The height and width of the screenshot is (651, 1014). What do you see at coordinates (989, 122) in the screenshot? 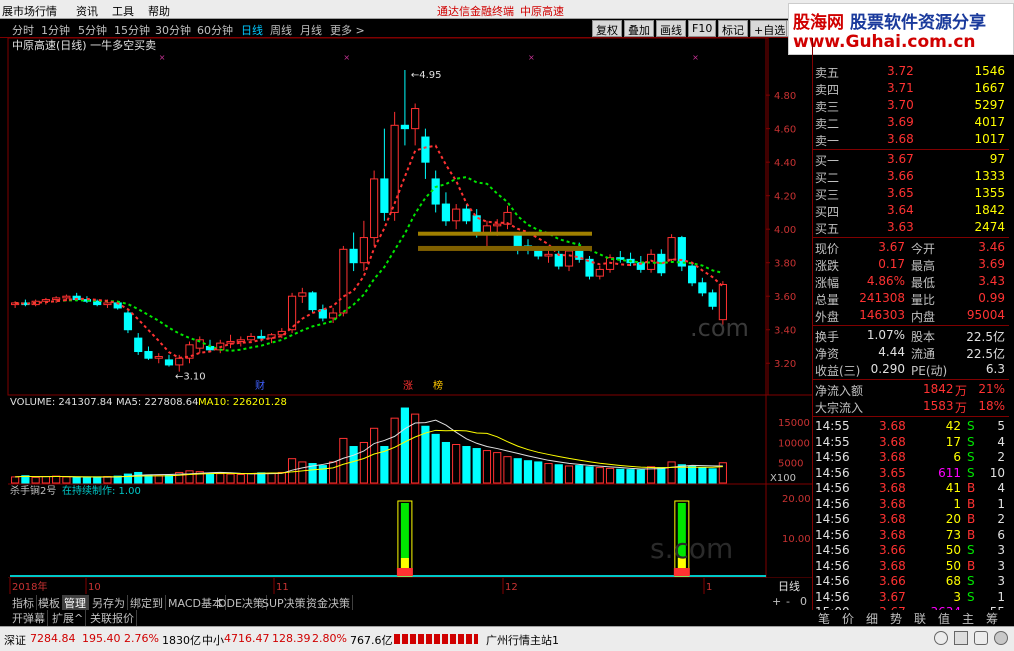
I see `ask-volume: 4017` at bounding box center [989, 122].